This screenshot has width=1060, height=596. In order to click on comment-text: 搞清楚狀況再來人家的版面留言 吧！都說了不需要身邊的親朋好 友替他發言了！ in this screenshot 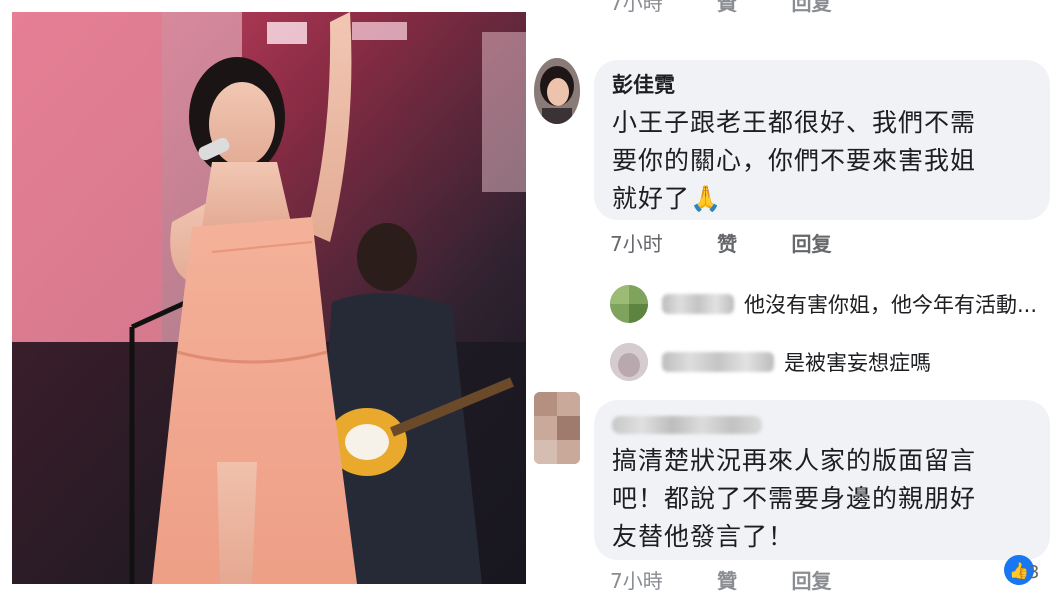, I will do `click(794, 498)`.